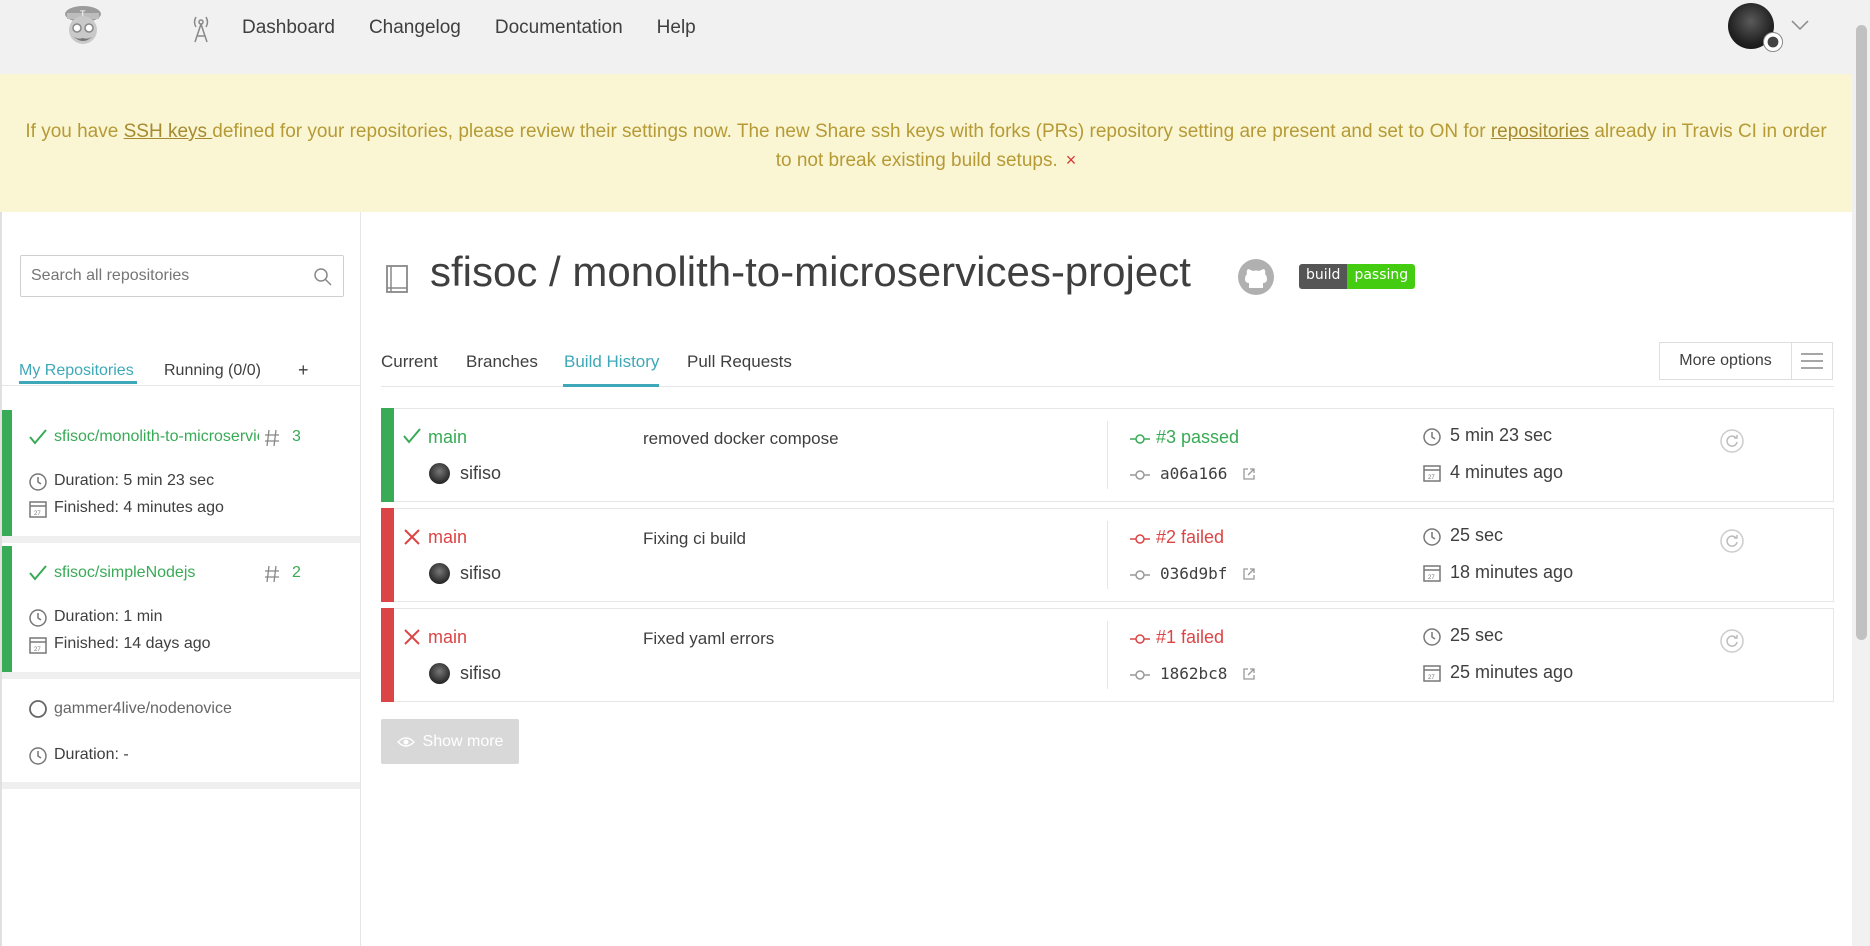 This screenshot has width=1870, height=946. Describe the element at coordinates (1381, 276) in the screenshot. I see `badge-status: passing` at that location.